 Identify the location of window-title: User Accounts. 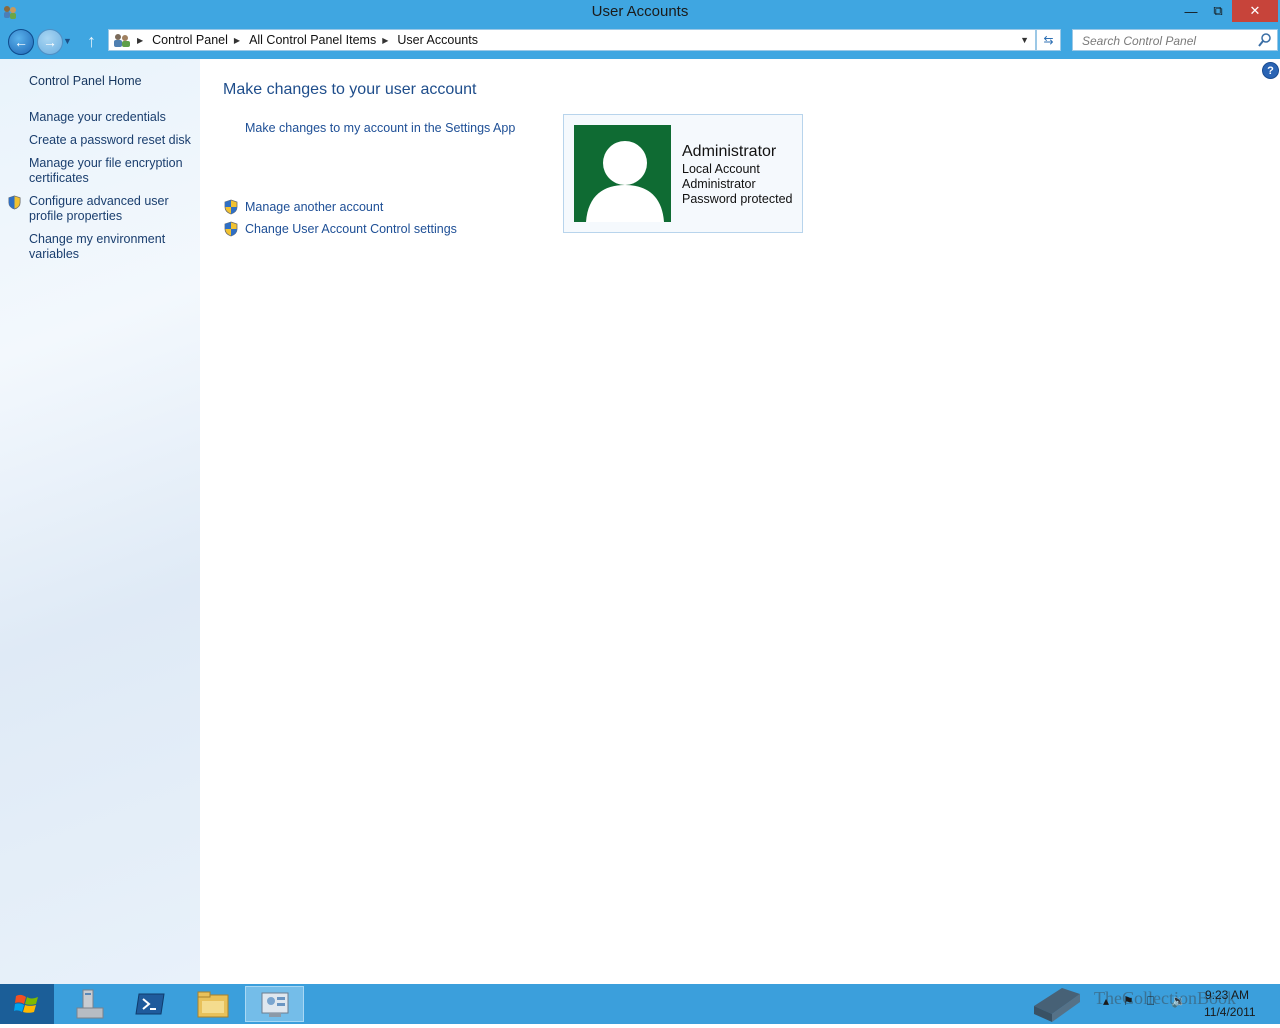
(640, 11).